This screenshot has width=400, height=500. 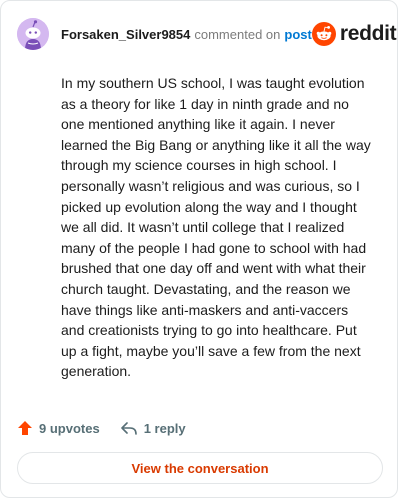 I want to click on comment-actions: 9 upvotes 1 reply, so click(x=101, y=428).